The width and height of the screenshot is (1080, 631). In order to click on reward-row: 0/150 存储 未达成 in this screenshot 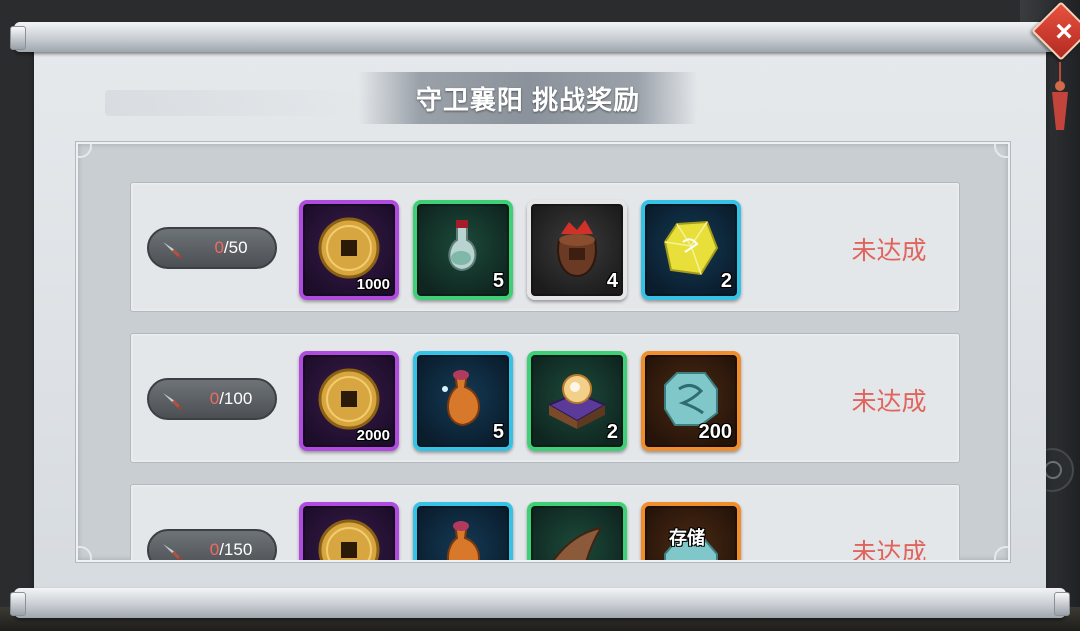, I will do `click(545, 523)`.